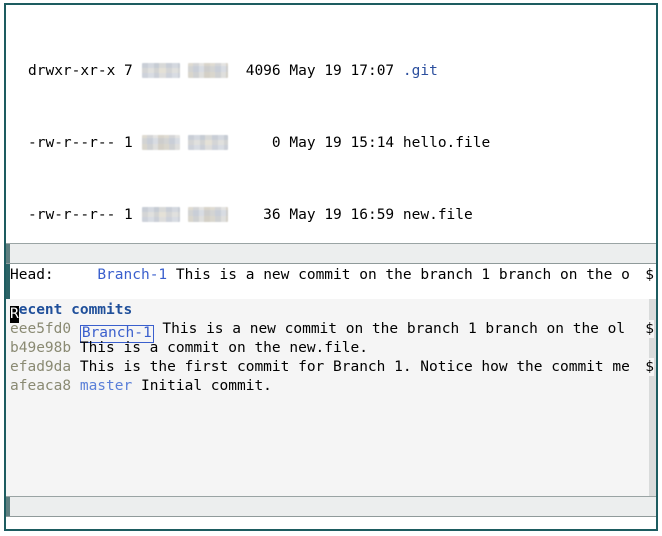 The height and width of the screenshot is (536, 662). I want to click on magit-section-recent-commits: Recent commits, so click(71, 312).